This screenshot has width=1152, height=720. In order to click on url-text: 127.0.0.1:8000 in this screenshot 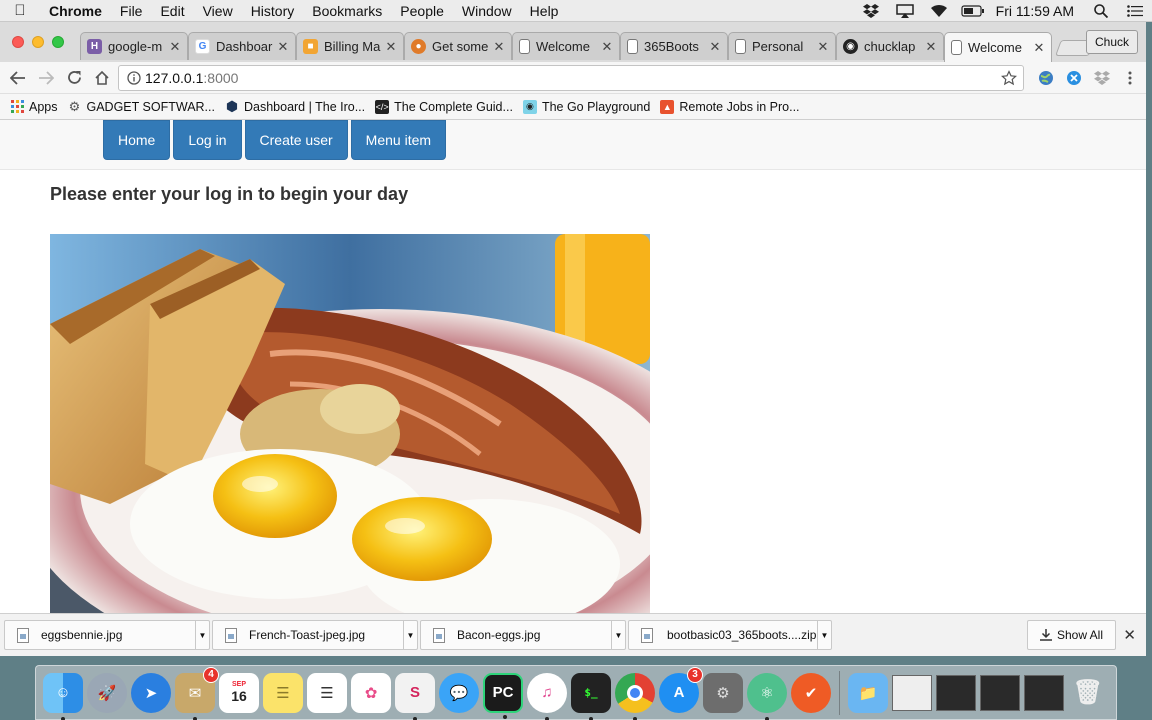, I will do `click(191, 78)`.